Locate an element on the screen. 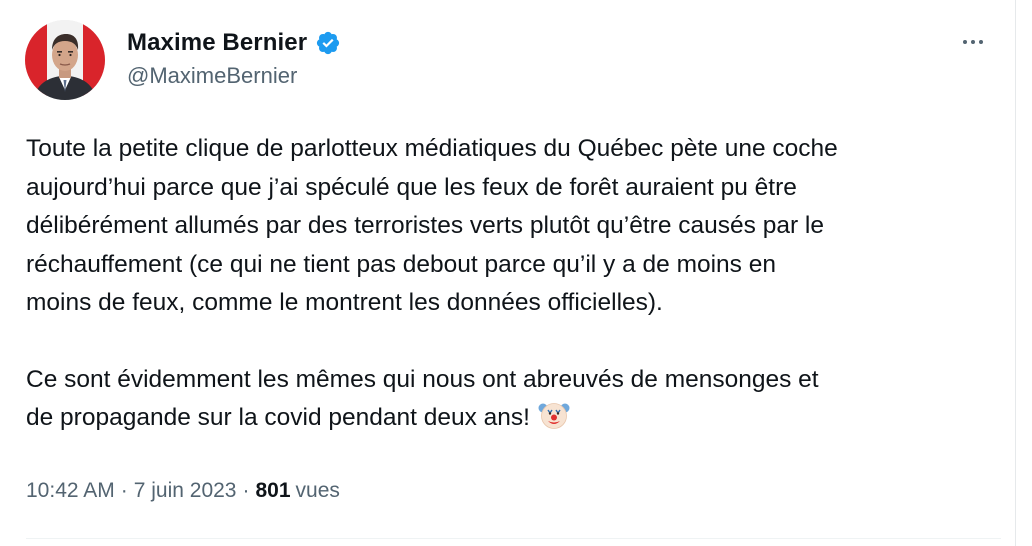  profile-photo-icon is located at coordinates (65, 60).